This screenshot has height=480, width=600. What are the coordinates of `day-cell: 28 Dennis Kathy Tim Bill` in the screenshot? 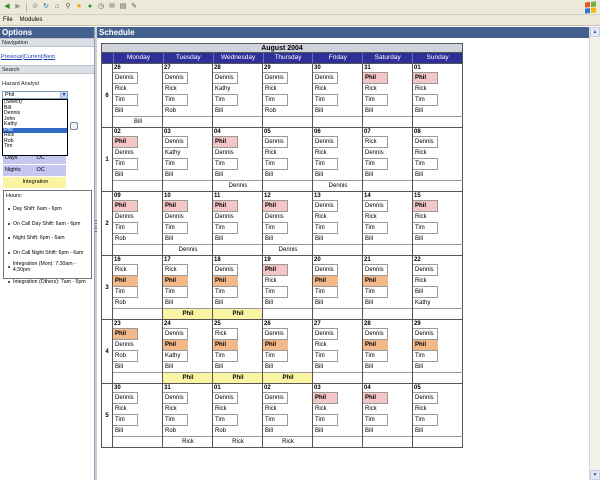 It's located at (237, 95).